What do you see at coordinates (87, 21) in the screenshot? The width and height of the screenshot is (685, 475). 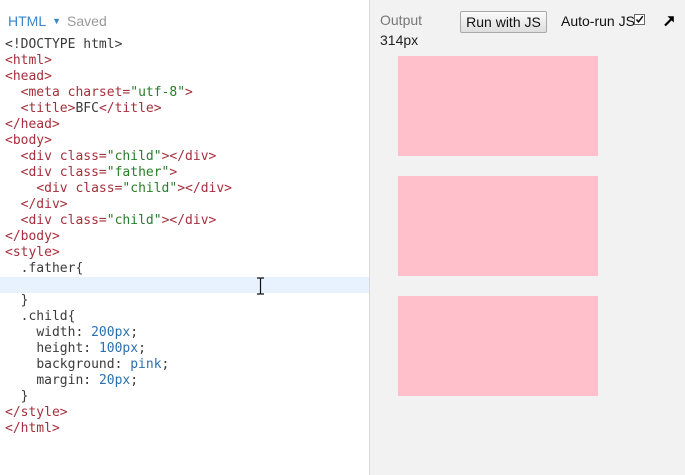 I see `save-status: Saved` at bounding box center [87, 21].